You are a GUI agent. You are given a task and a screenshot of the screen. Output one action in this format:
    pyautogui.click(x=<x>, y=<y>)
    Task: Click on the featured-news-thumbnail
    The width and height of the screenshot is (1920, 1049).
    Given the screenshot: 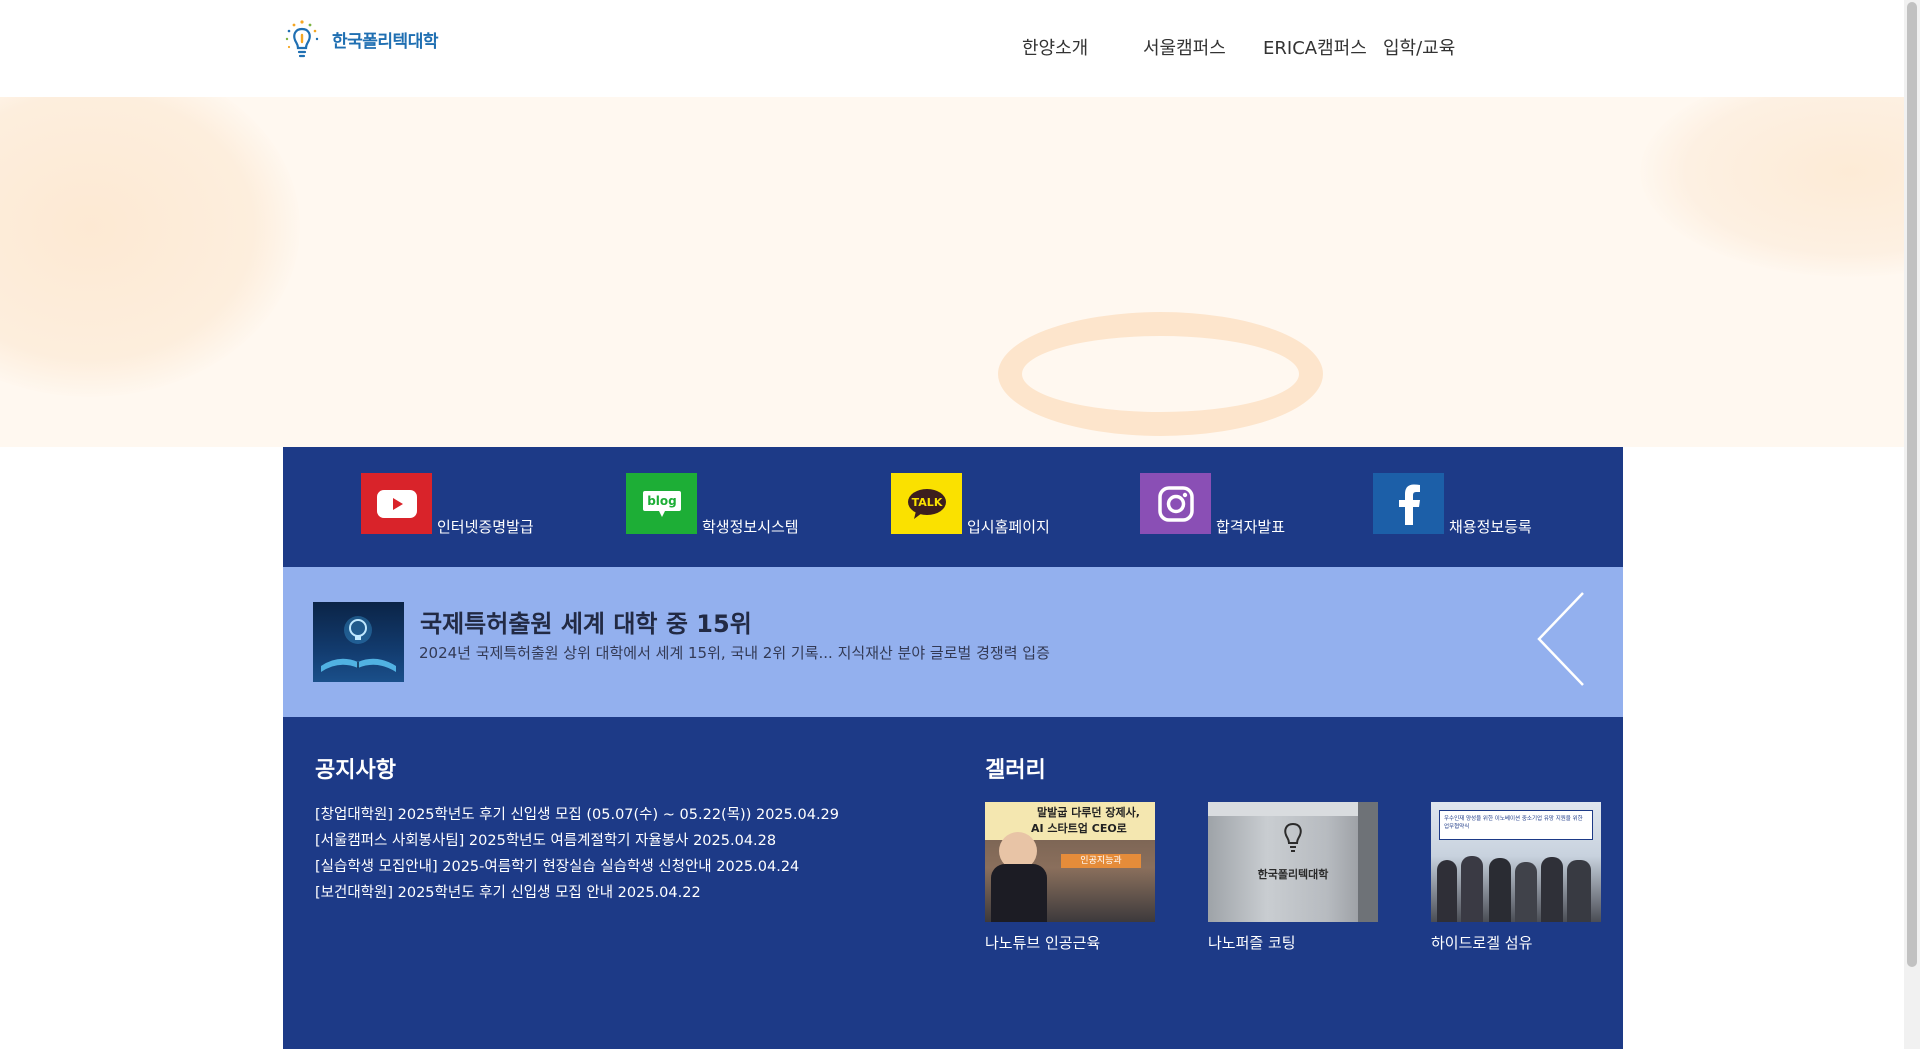 What is the action you would take?
    pyautogui.click(x=358, y=642)
    